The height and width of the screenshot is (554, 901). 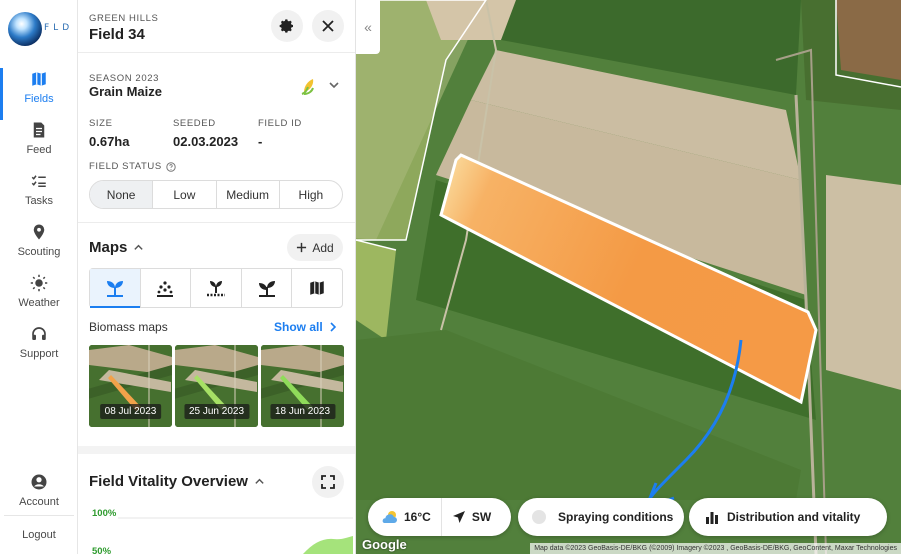 What do you see at coordinates (311, 194) in the screenshot?
I see `status-option-high: High` at bounding box center [311, 194].